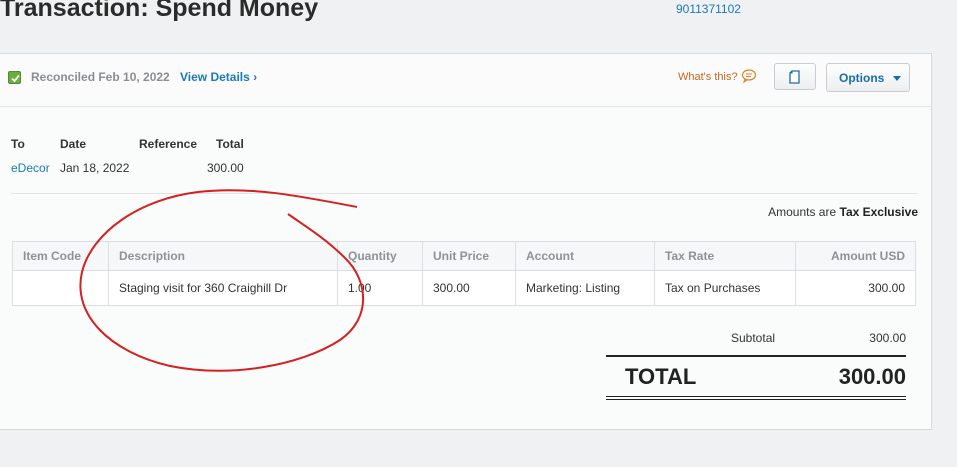  Describe the element at coordinates (464, 193) in the screenshot. I see `divider` at that location.